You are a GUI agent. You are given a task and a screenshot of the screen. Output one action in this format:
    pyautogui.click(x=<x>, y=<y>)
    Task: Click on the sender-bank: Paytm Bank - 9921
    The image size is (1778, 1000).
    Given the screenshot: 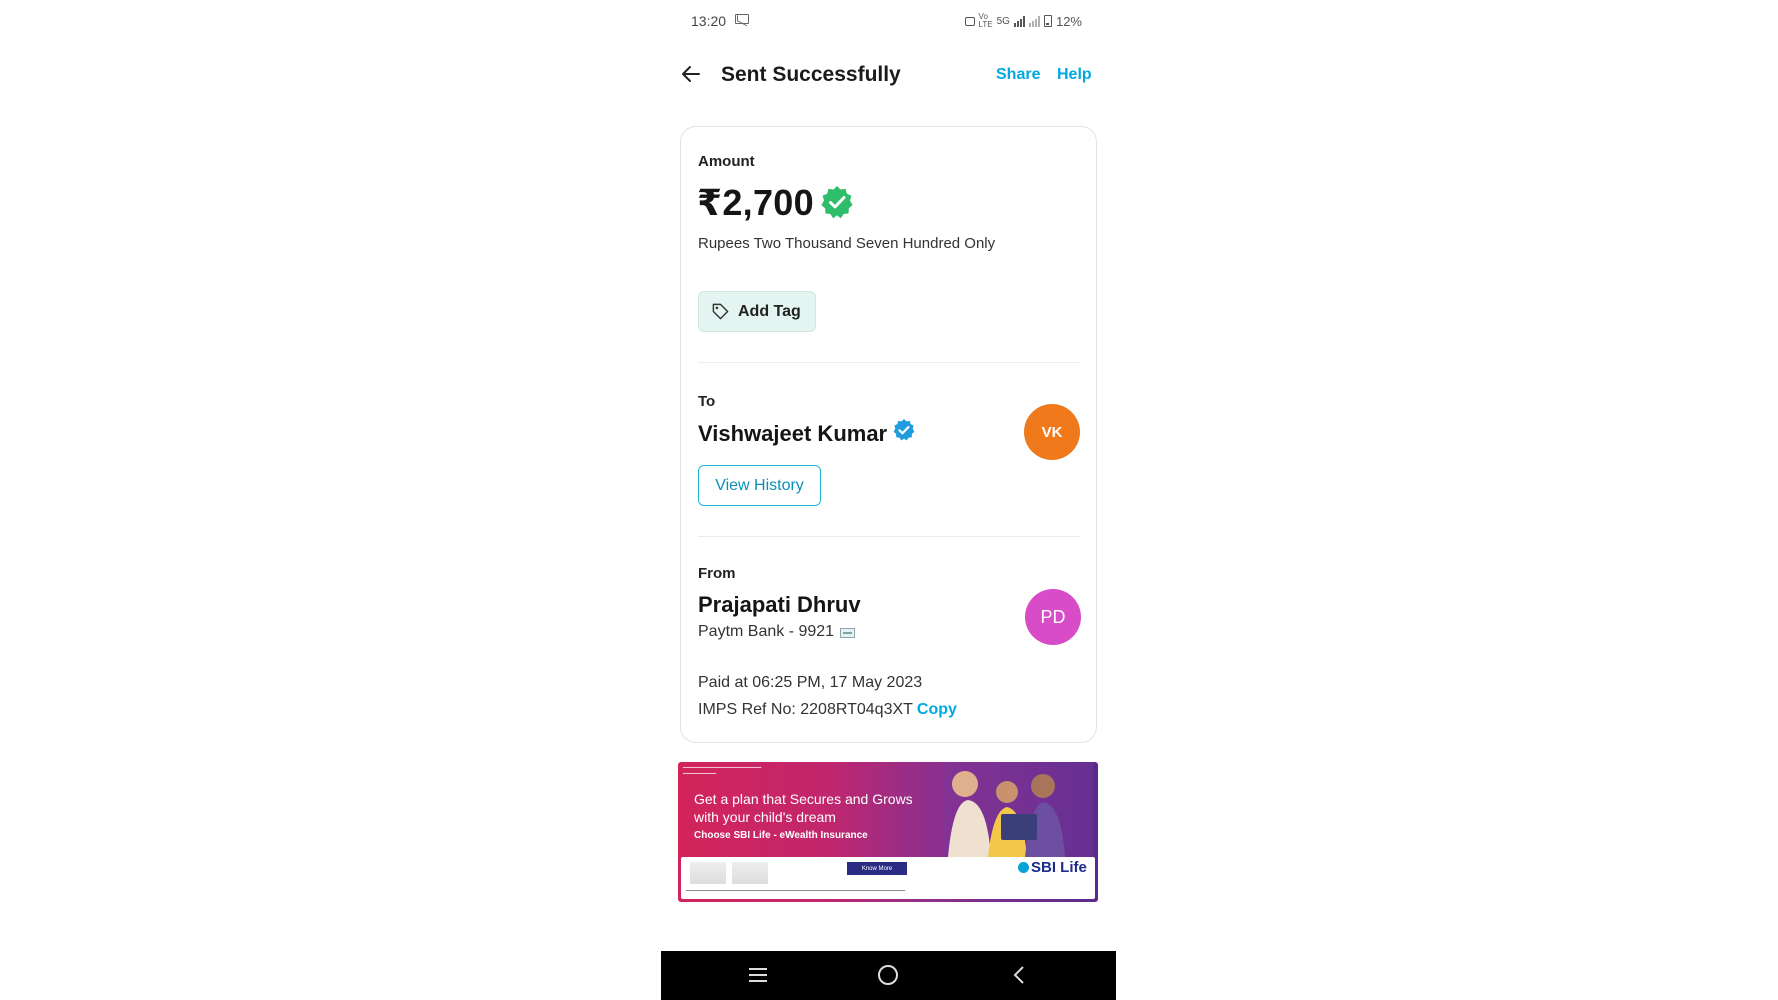 What is the action you would take?
    pyautogui.click(x=777, y=632)
    